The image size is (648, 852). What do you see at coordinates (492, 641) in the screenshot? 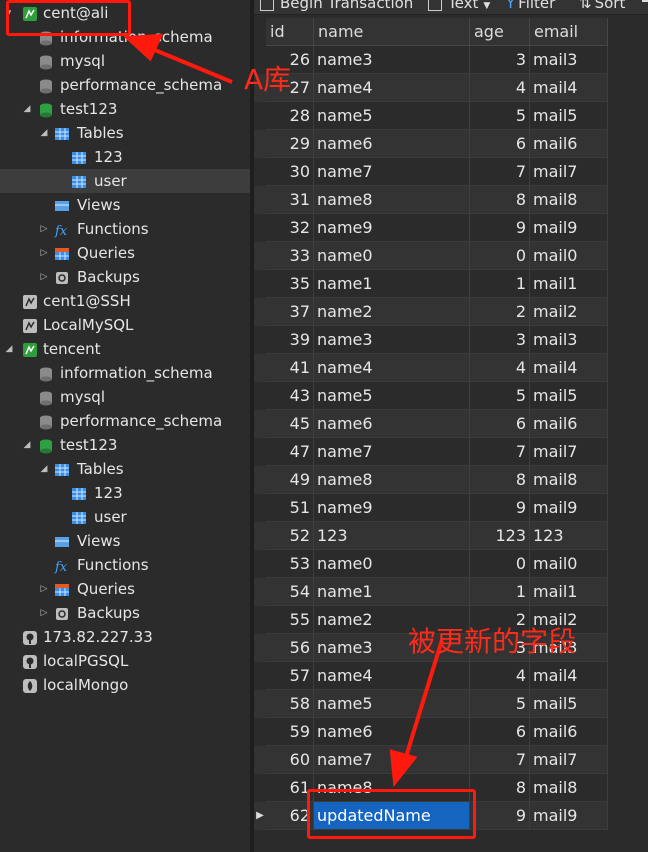
I see `annotation-label-updated: 被更新的字段` at bounding box center [492, 641].